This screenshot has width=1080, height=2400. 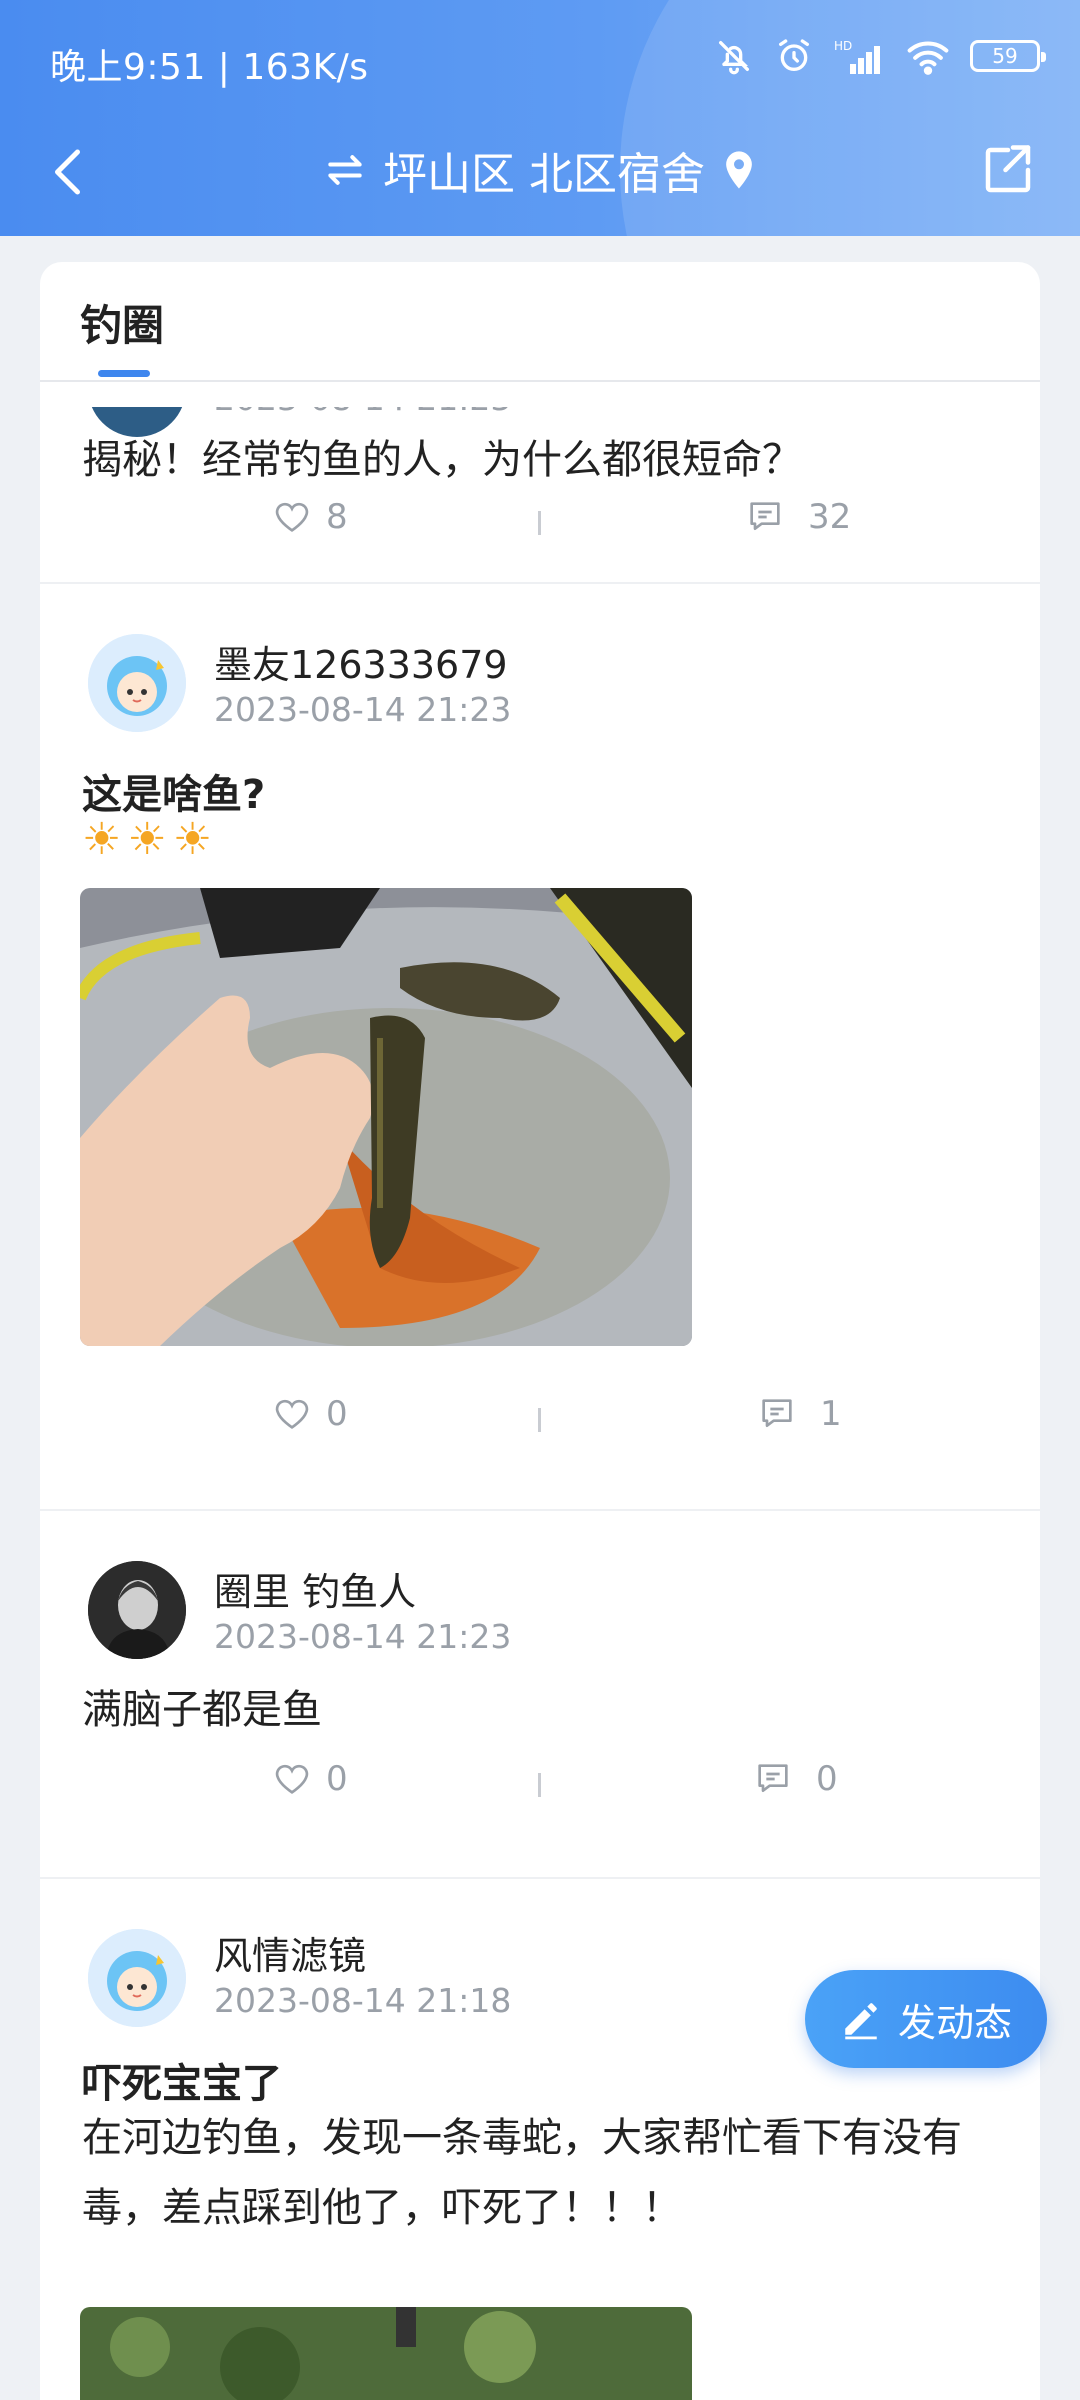 I want to click on comment-count: 32, so click(x=830, y=517).